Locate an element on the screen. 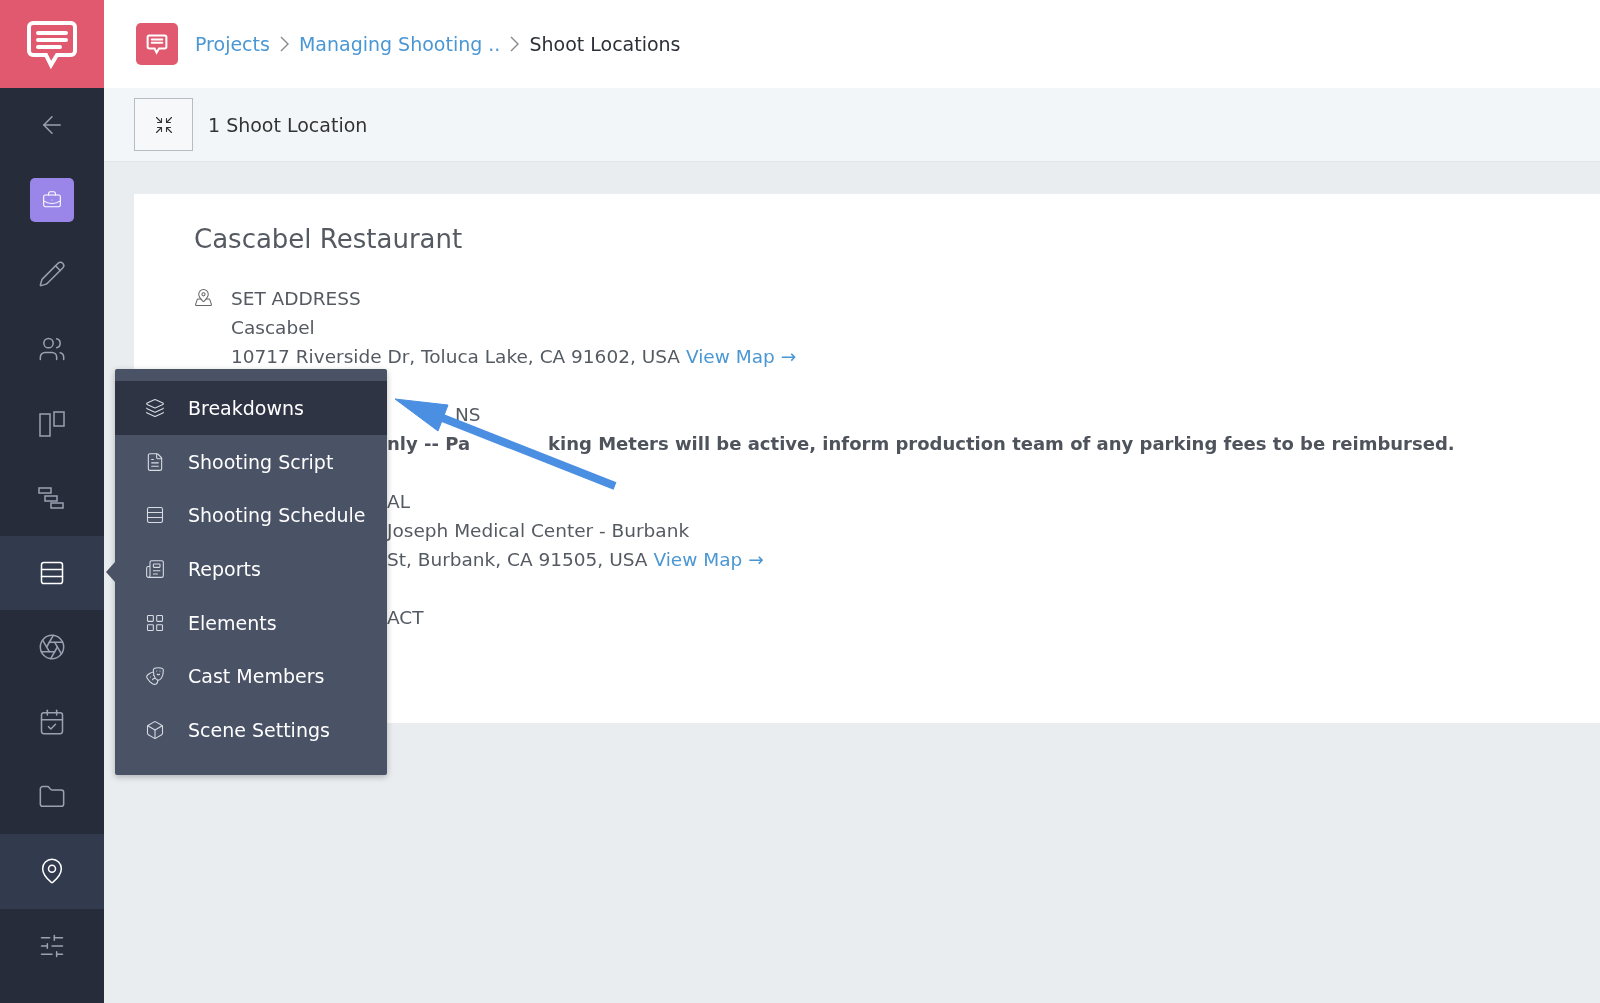  chat-bubble-icon is located at coordinates (157, 44).